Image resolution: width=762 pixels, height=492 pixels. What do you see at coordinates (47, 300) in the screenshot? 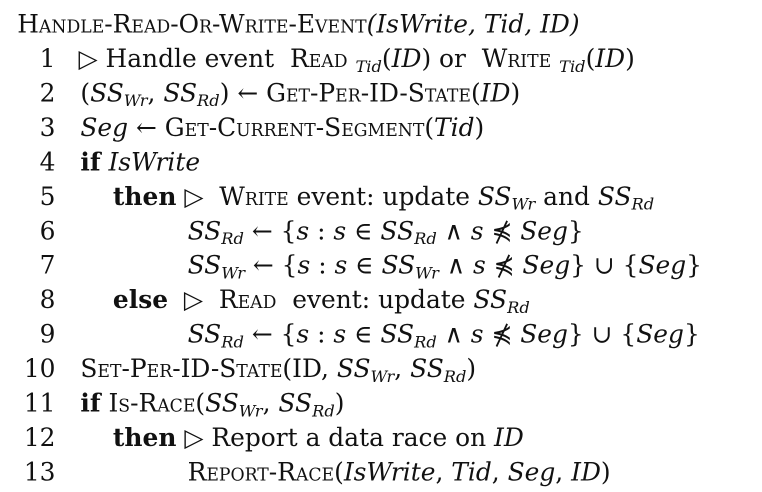
I see `line-number: 8` at bounding box center [47, 300].